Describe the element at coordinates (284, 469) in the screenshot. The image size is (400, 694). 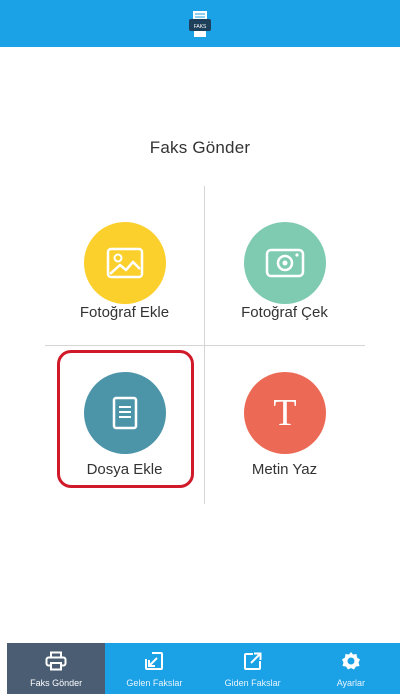
I see `write-text-label: Metin Yaz` at that location.